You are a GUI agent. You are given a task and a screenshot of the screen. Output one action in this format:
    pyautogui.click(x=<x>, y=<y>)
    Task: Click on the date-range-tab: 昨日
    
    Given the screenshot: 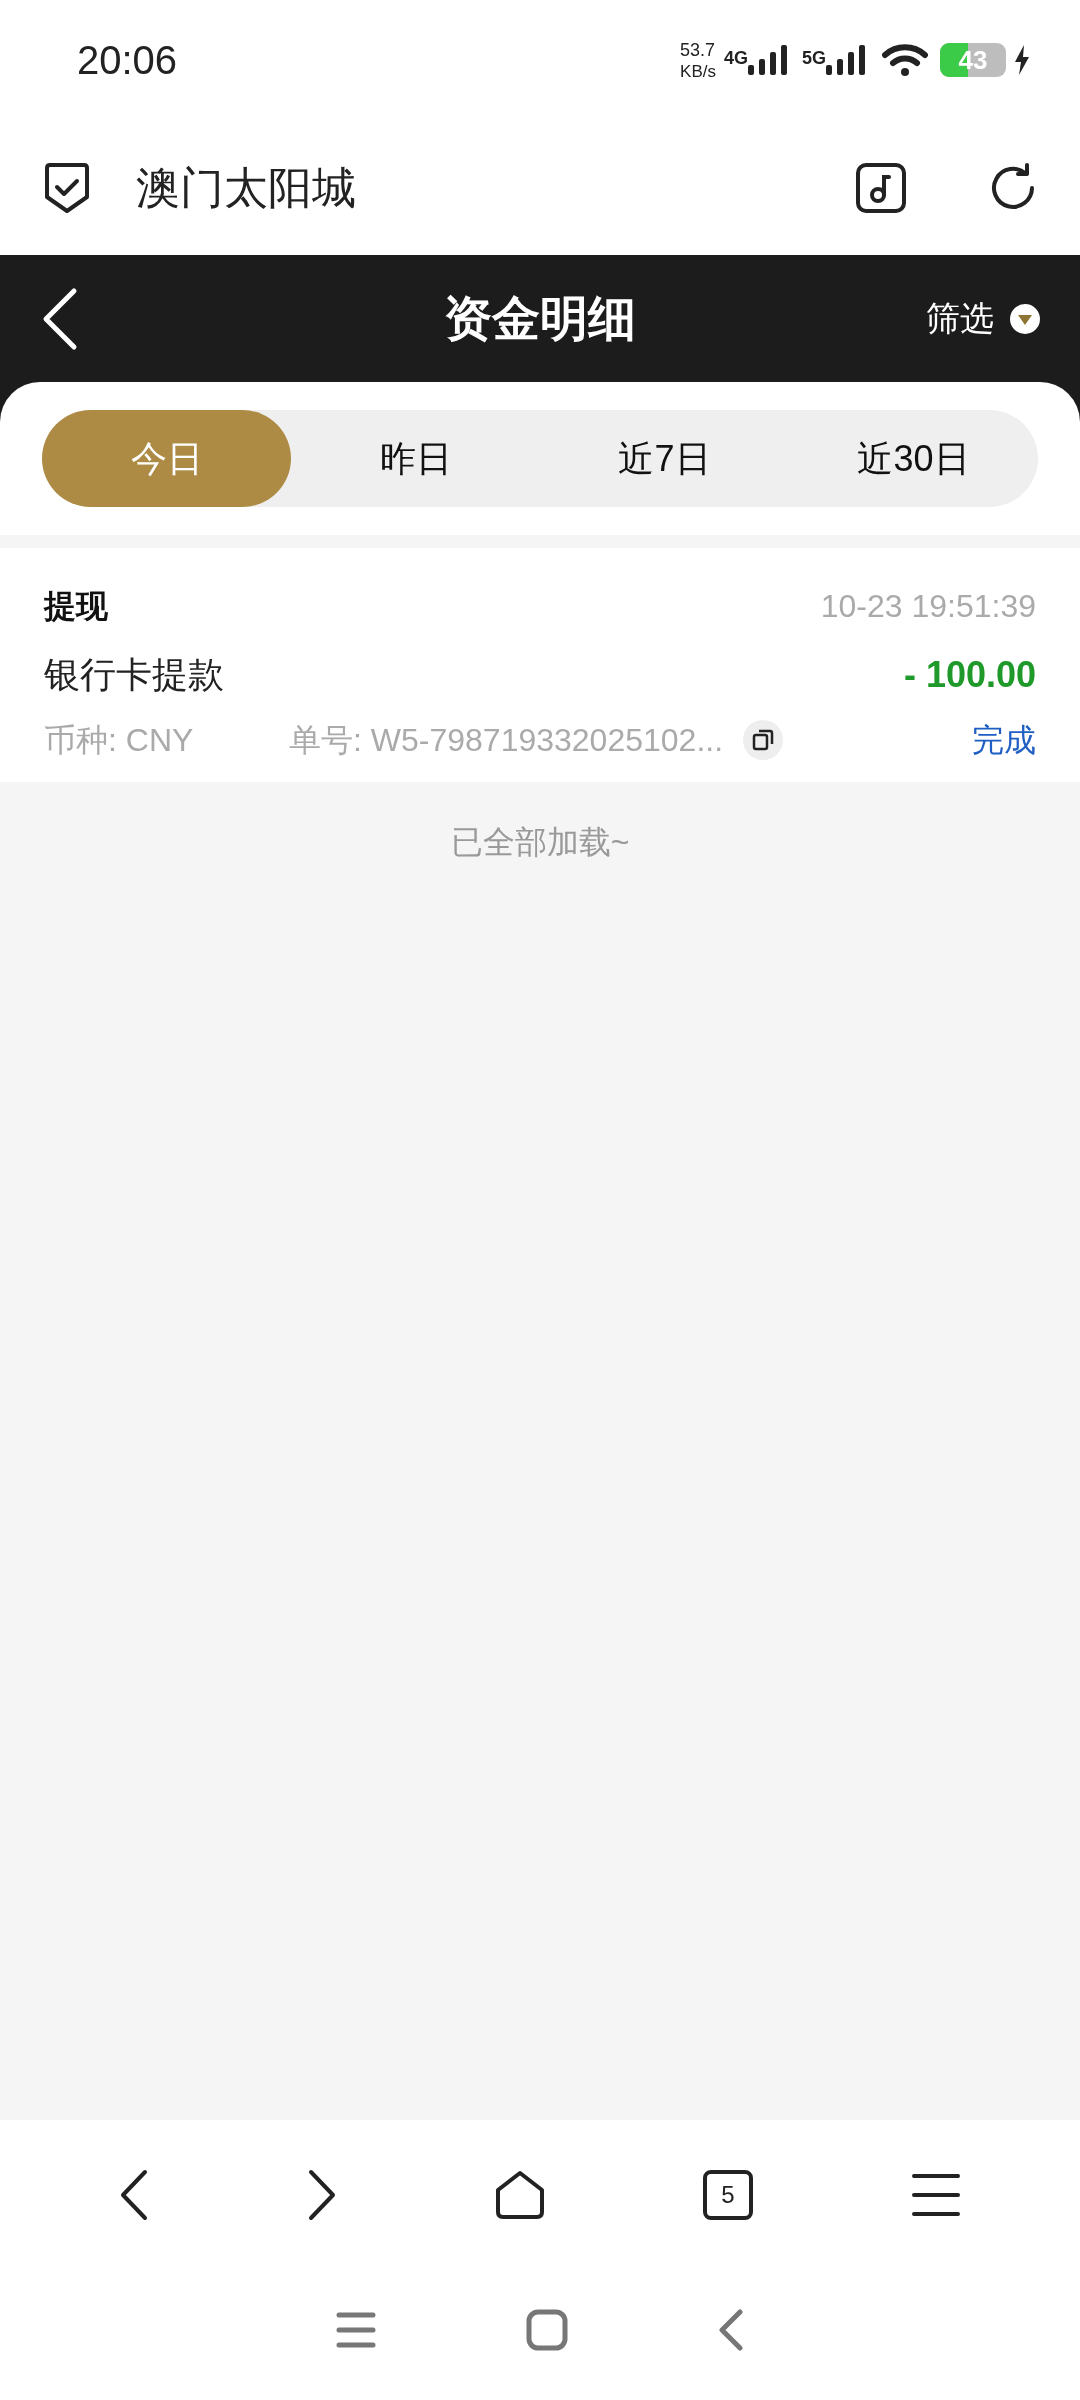 What is the action you would take?
    pyautogui.click(x=415, y=458)
    